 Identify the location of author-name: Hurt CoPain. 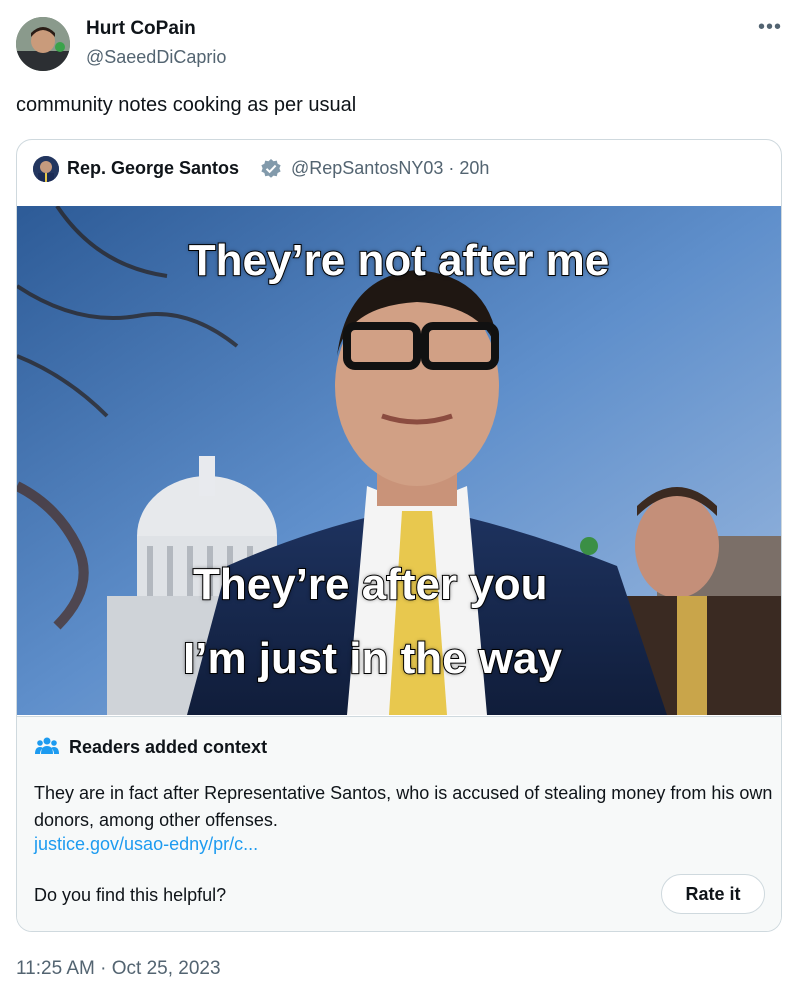
(141, 29).